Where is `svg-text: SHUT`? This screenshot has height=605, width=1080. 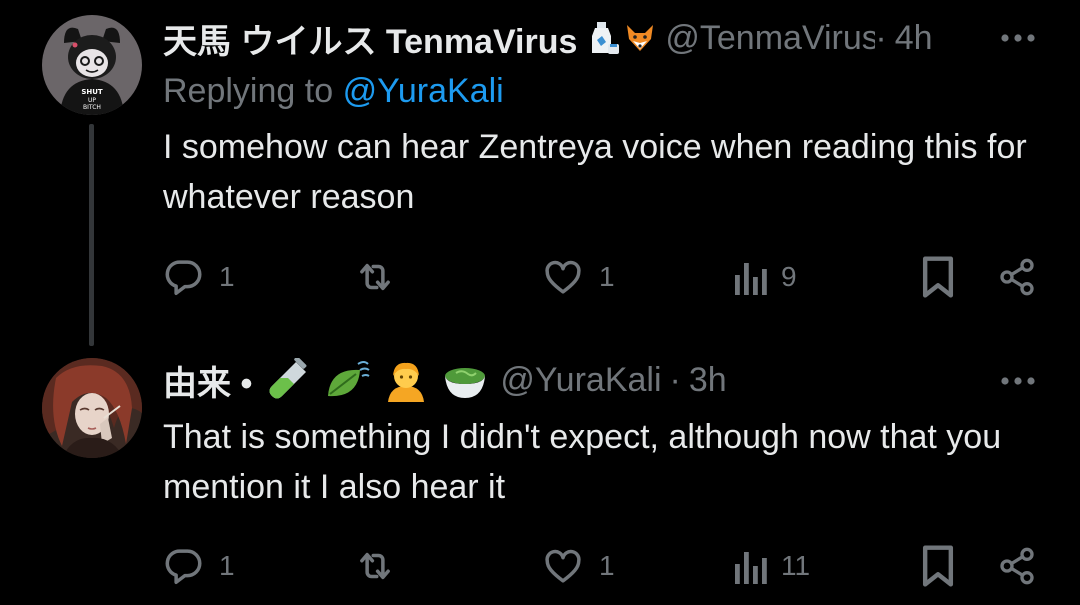
svg-text: SHUT is located at coordinates (92, 92).